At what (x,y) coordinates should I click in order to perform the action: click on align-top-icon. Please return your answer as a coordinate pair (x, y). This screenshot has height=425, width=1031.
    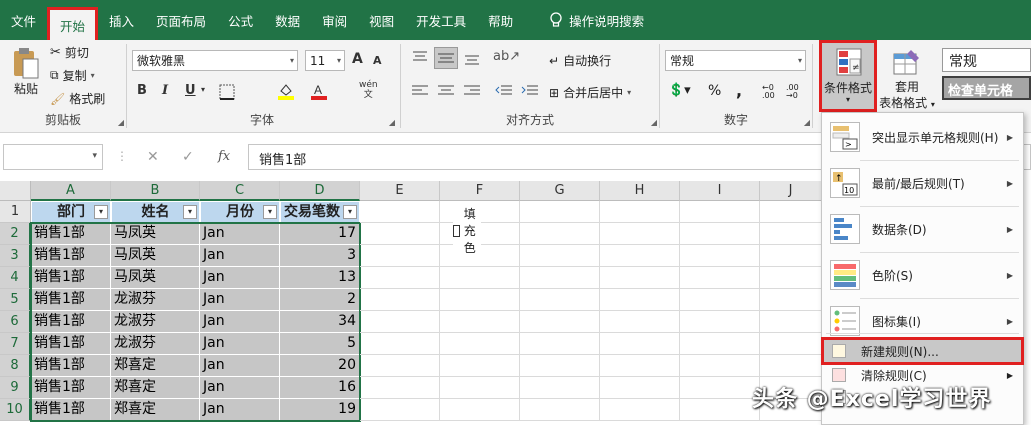
    Looking at the image, I should click on (420, 58).